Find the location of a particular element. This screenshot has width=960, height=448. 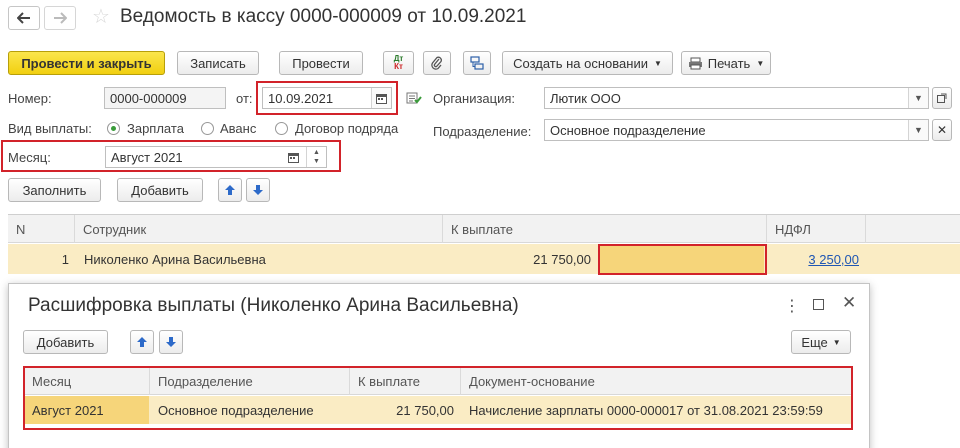

number-label: Номер: is located at coordinates (30, 98).